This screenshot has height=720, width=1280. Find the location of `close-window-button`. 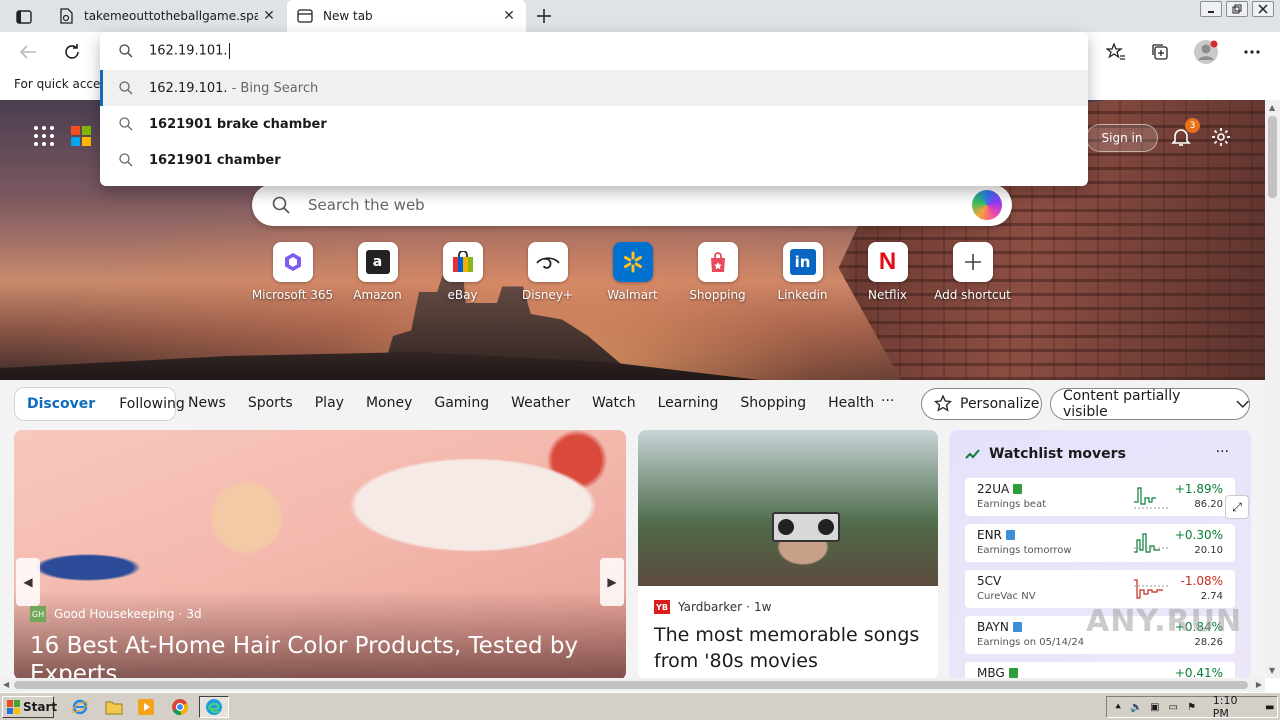

close-window-button is located at coordinates (1263, 9).